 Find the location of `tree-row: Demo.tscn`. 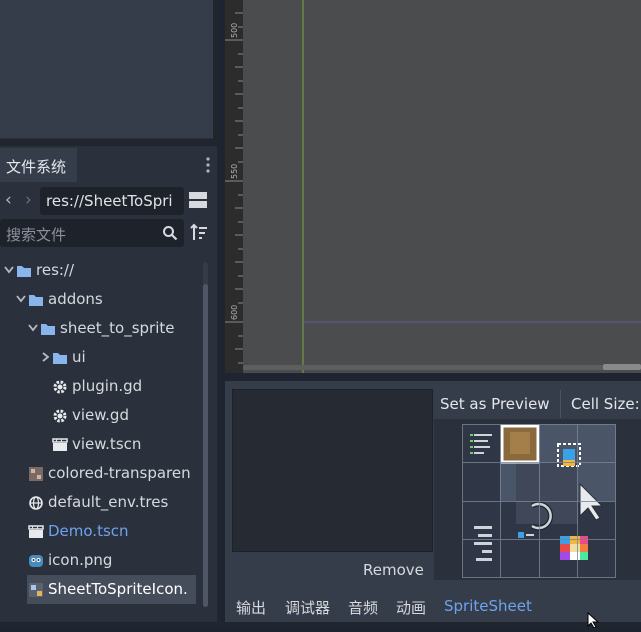

tree-row: Demo.tscn is located at coordinates (100, 531).